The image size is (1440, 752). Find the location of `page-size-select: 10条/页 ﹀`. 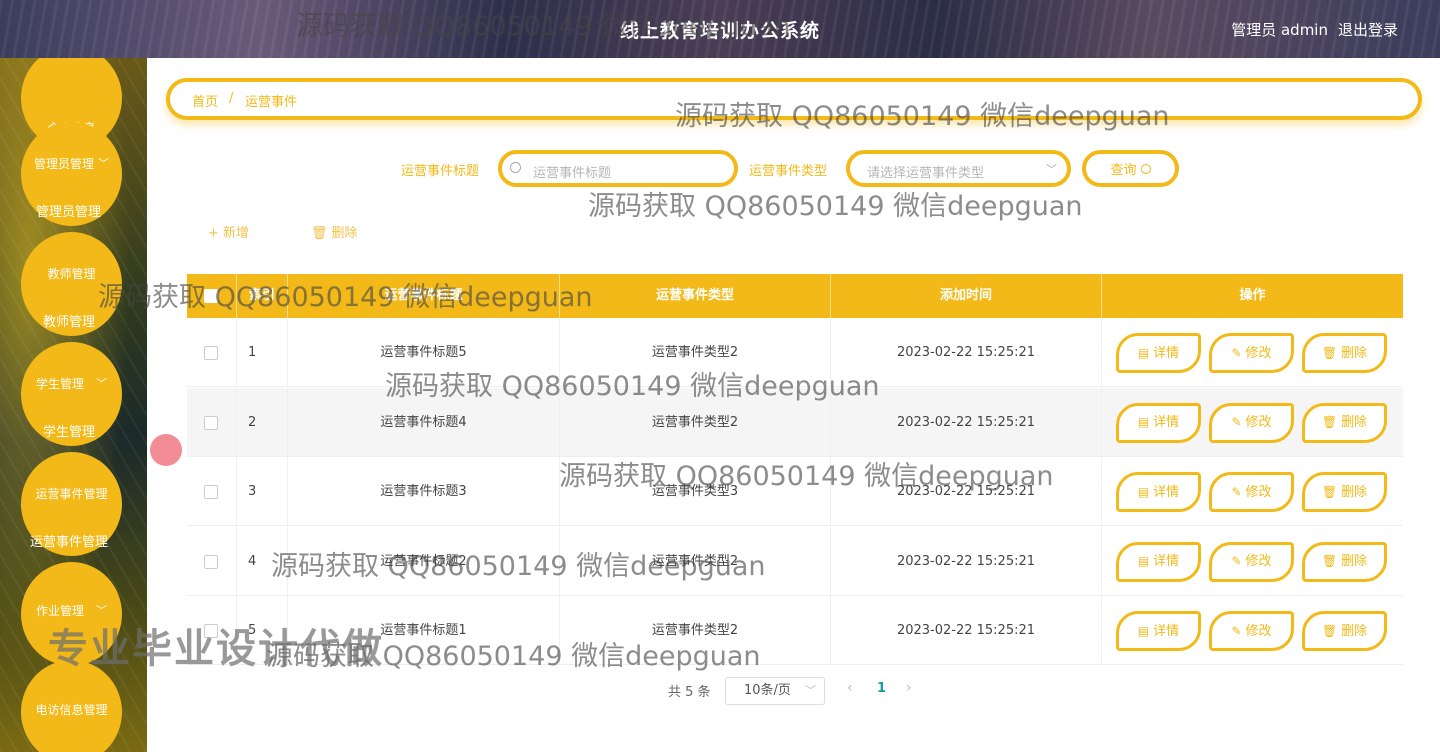

page-size-select: 10条/页 ﹀ is located at coordinates (775, 691).